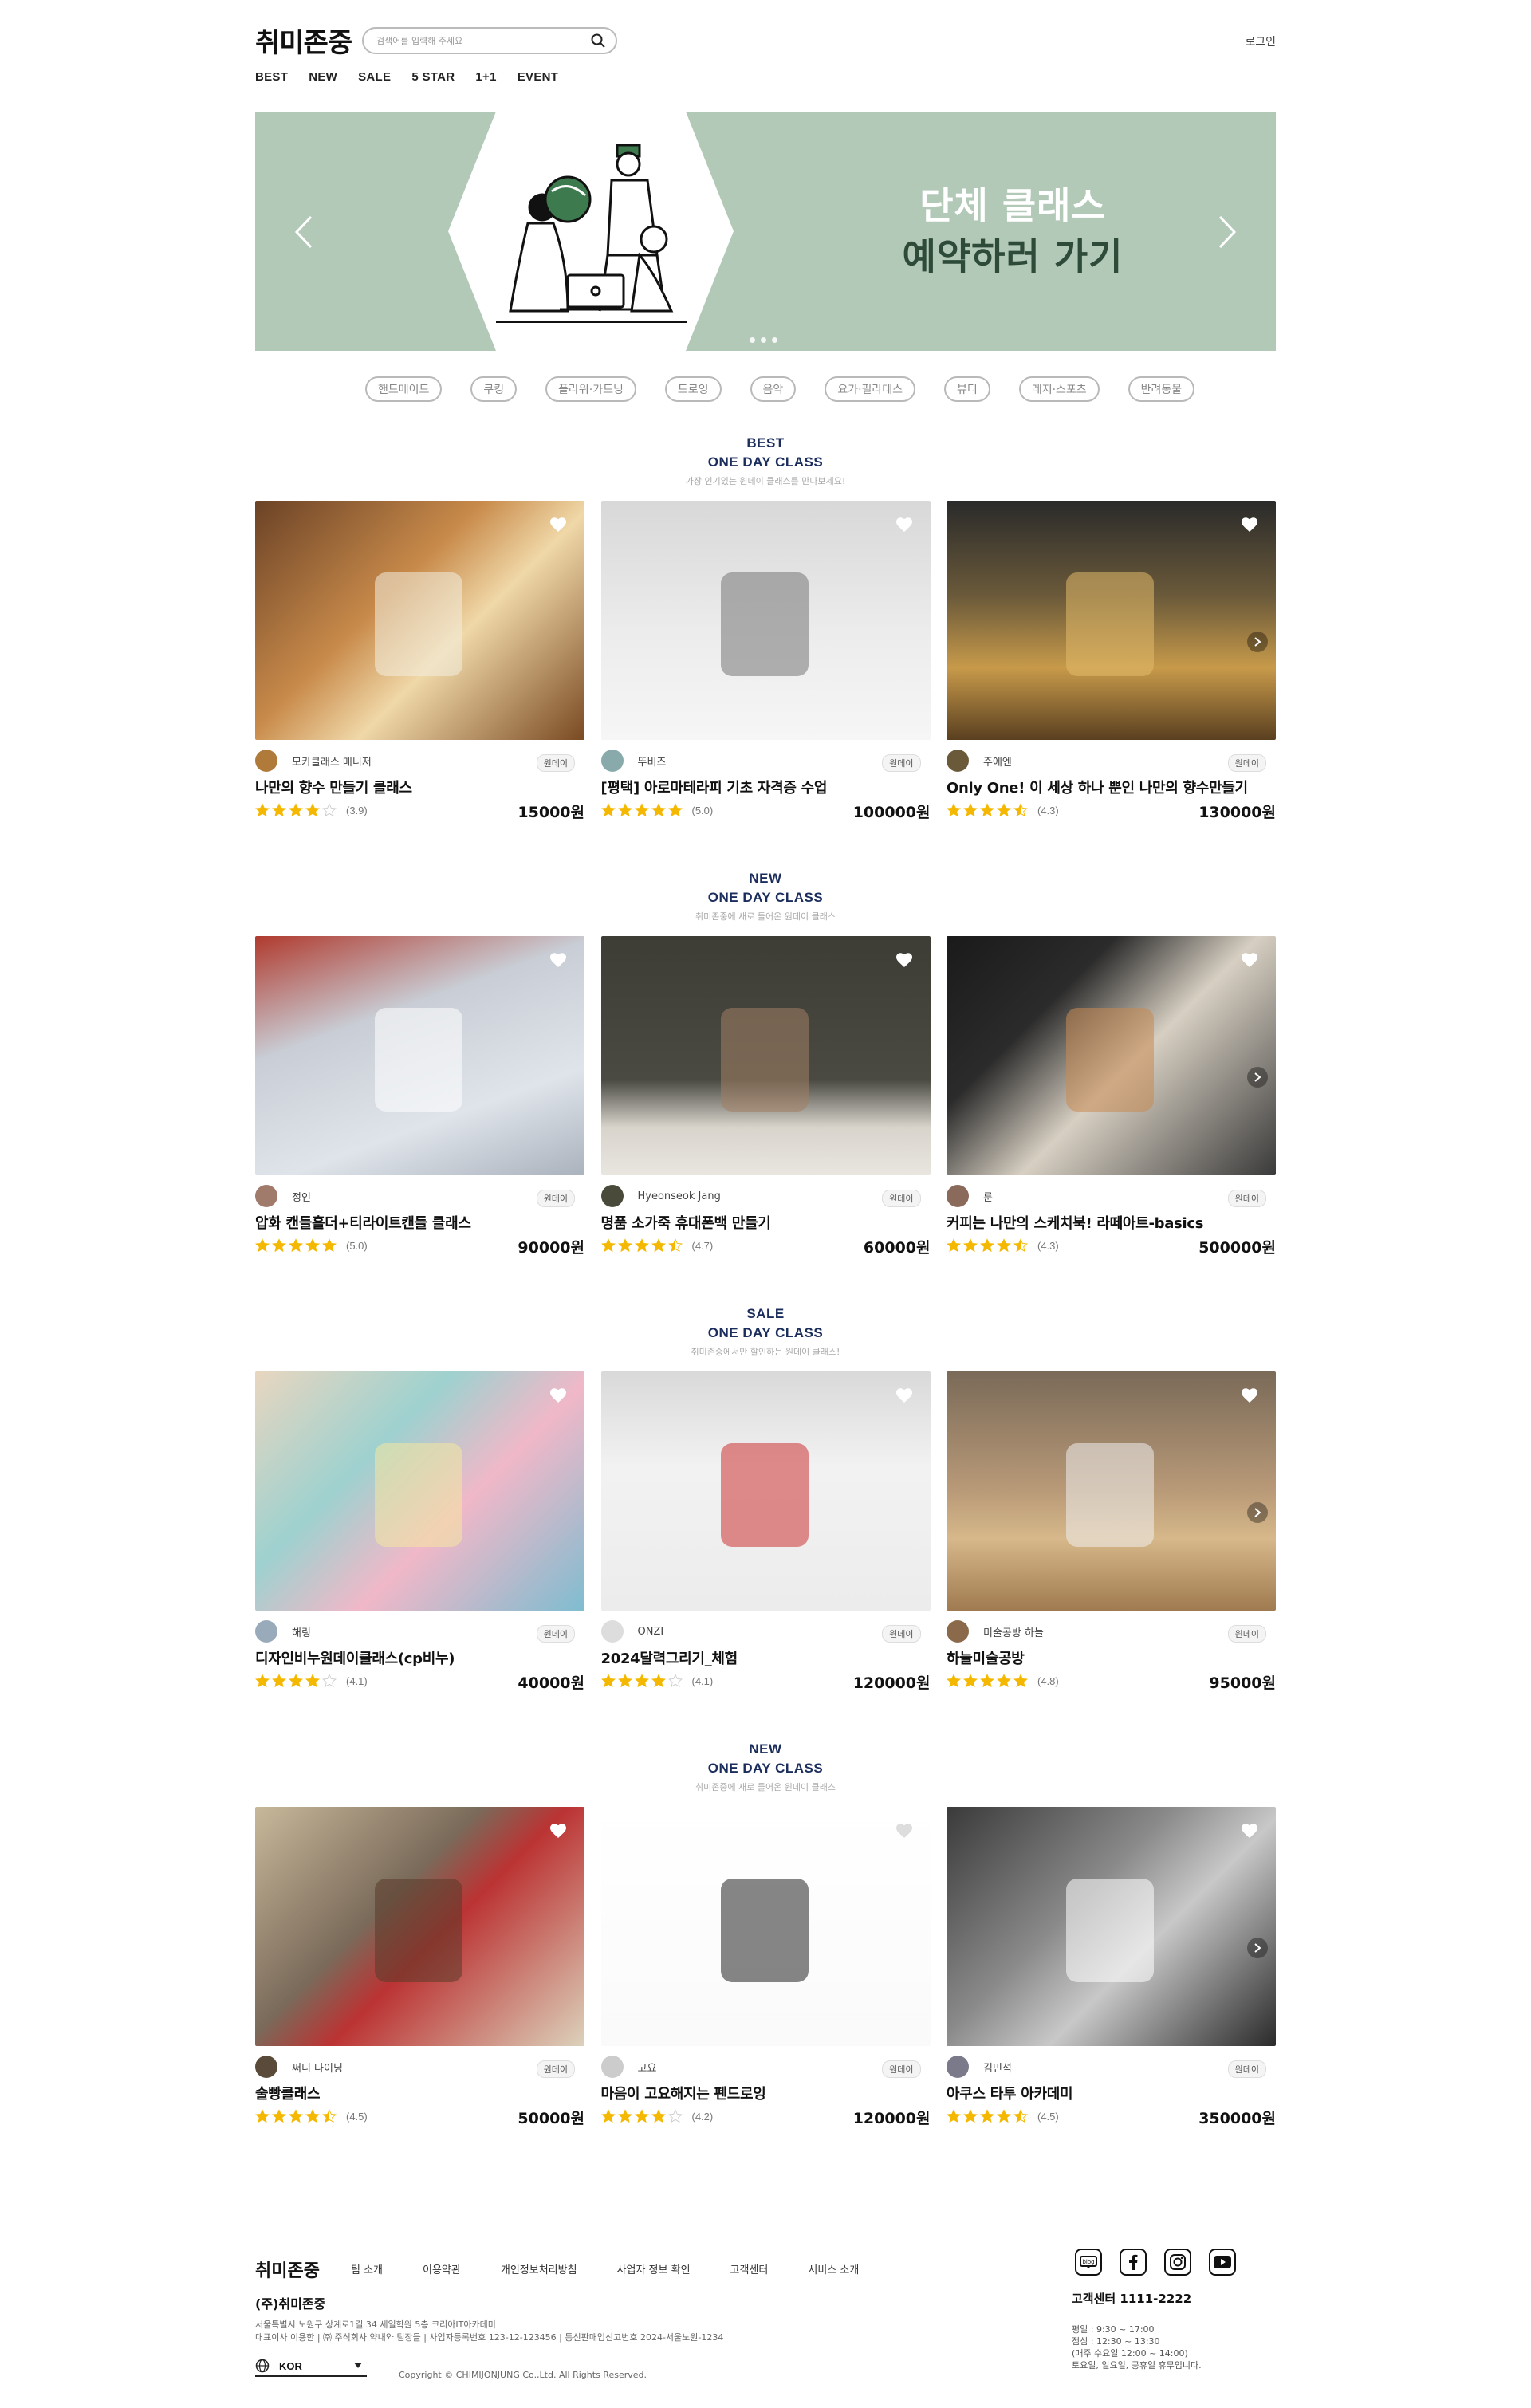 Image resolution: width=1531 pixels, height=2408 pixels. I want to click on class-card: 김민석 원데이 아쿠스 타투 아카데미 (4.5) 350000원, so click(1111, 1967).